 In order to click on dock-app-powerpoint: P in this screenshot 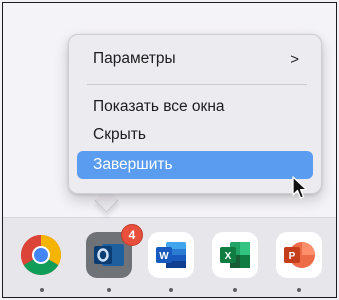, I will do `click(299, 255)`.